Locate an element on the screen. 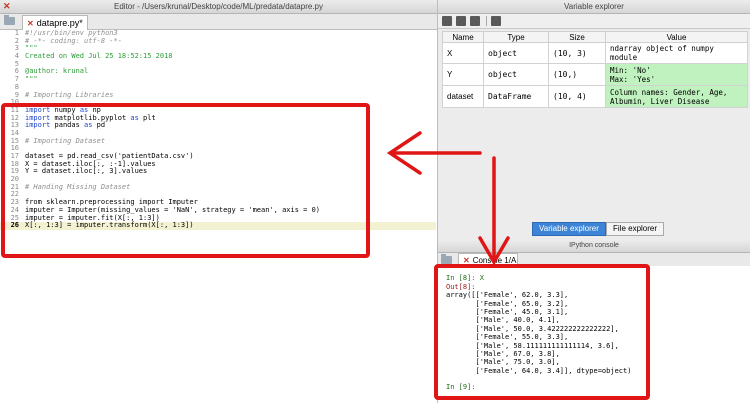 The width and height of the screenshot is (750, 403). toolbar-divider is located at coordinates (486, 21).